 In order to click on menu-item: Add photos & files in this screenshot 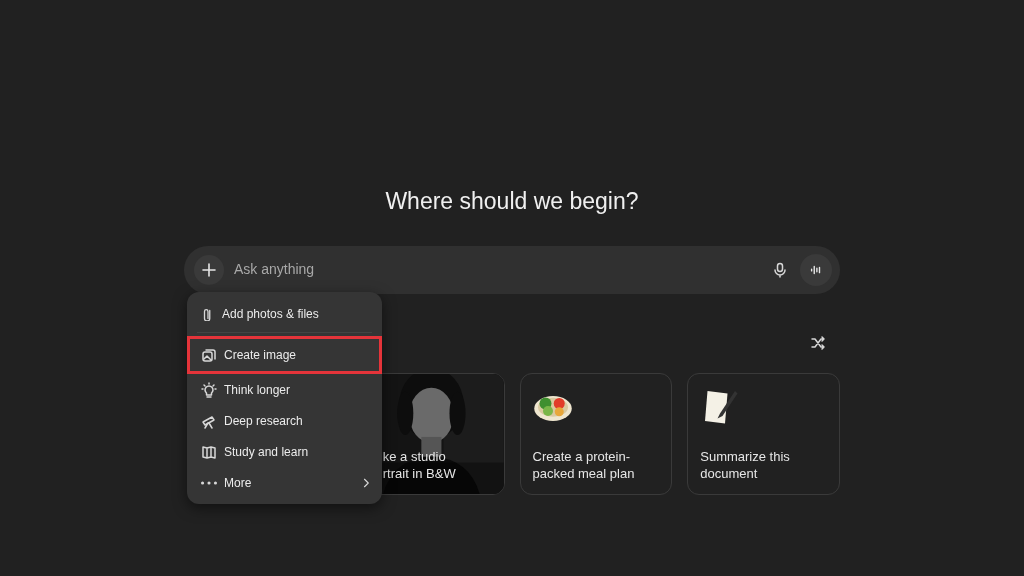, I will do `click(284, 313)`.